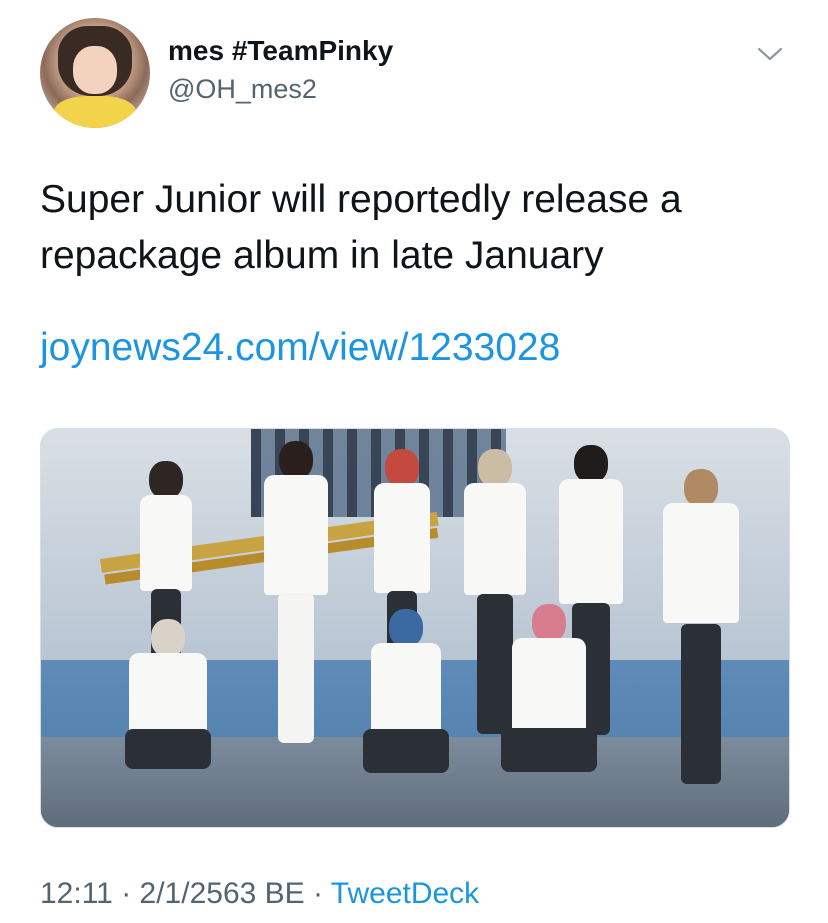  Describe the element at coordinates (300, 348) in the screenshot. I see `tweet-link: joynews24.com/view/1233028` at that location.